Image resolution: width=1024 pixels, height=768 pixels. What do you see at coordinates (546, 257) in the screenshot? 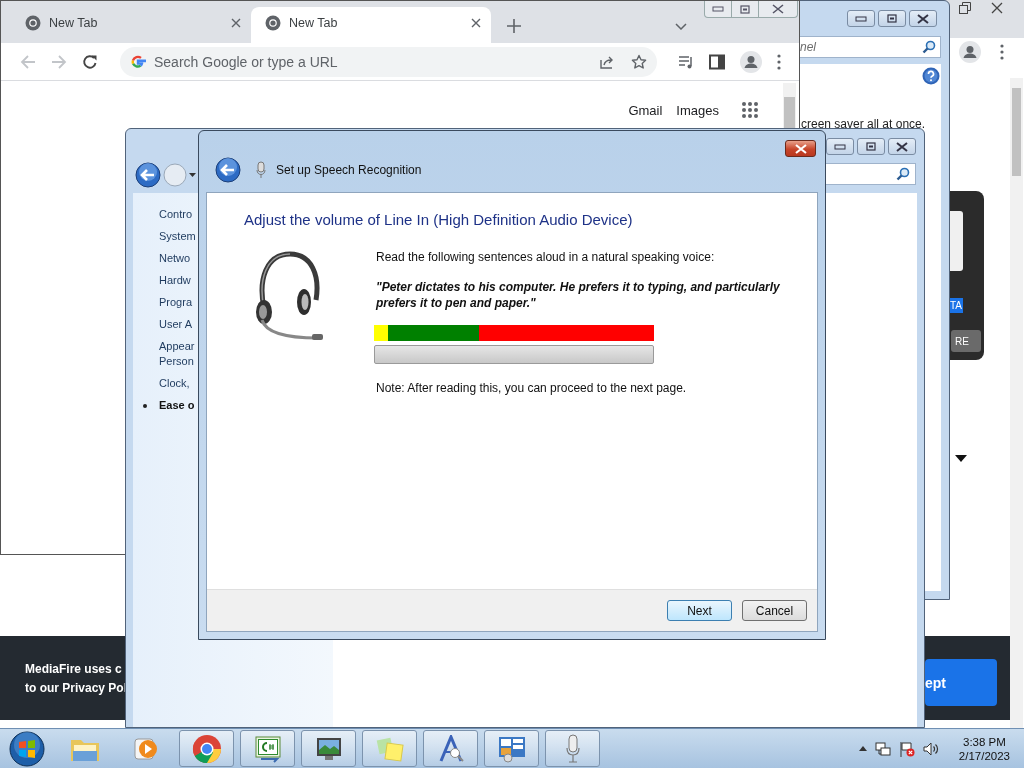
I see `instruction-text: Read the following sentences aloud in a natural speaking voice:` at bounding box center [546, 257].